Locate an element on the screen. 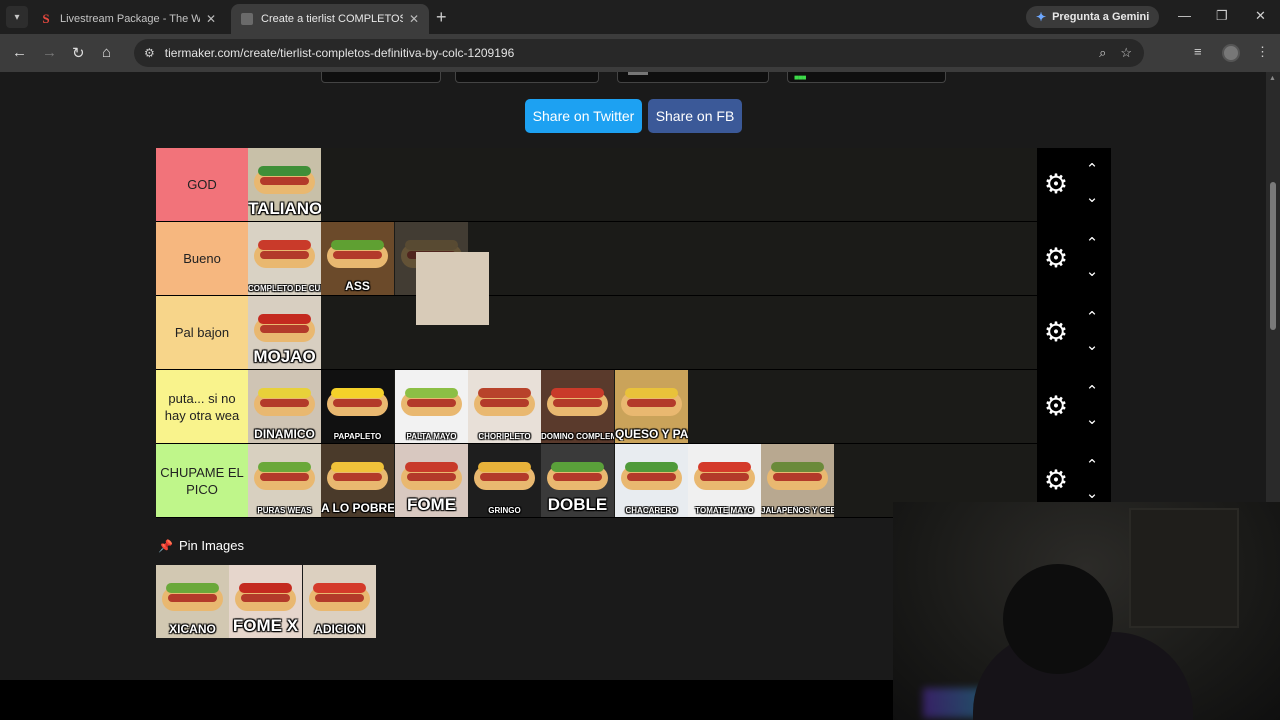 The width and height of the screenshot is (1280, 720). bookmark-star-icon: ☆ is located at coordinates (1126, 53).